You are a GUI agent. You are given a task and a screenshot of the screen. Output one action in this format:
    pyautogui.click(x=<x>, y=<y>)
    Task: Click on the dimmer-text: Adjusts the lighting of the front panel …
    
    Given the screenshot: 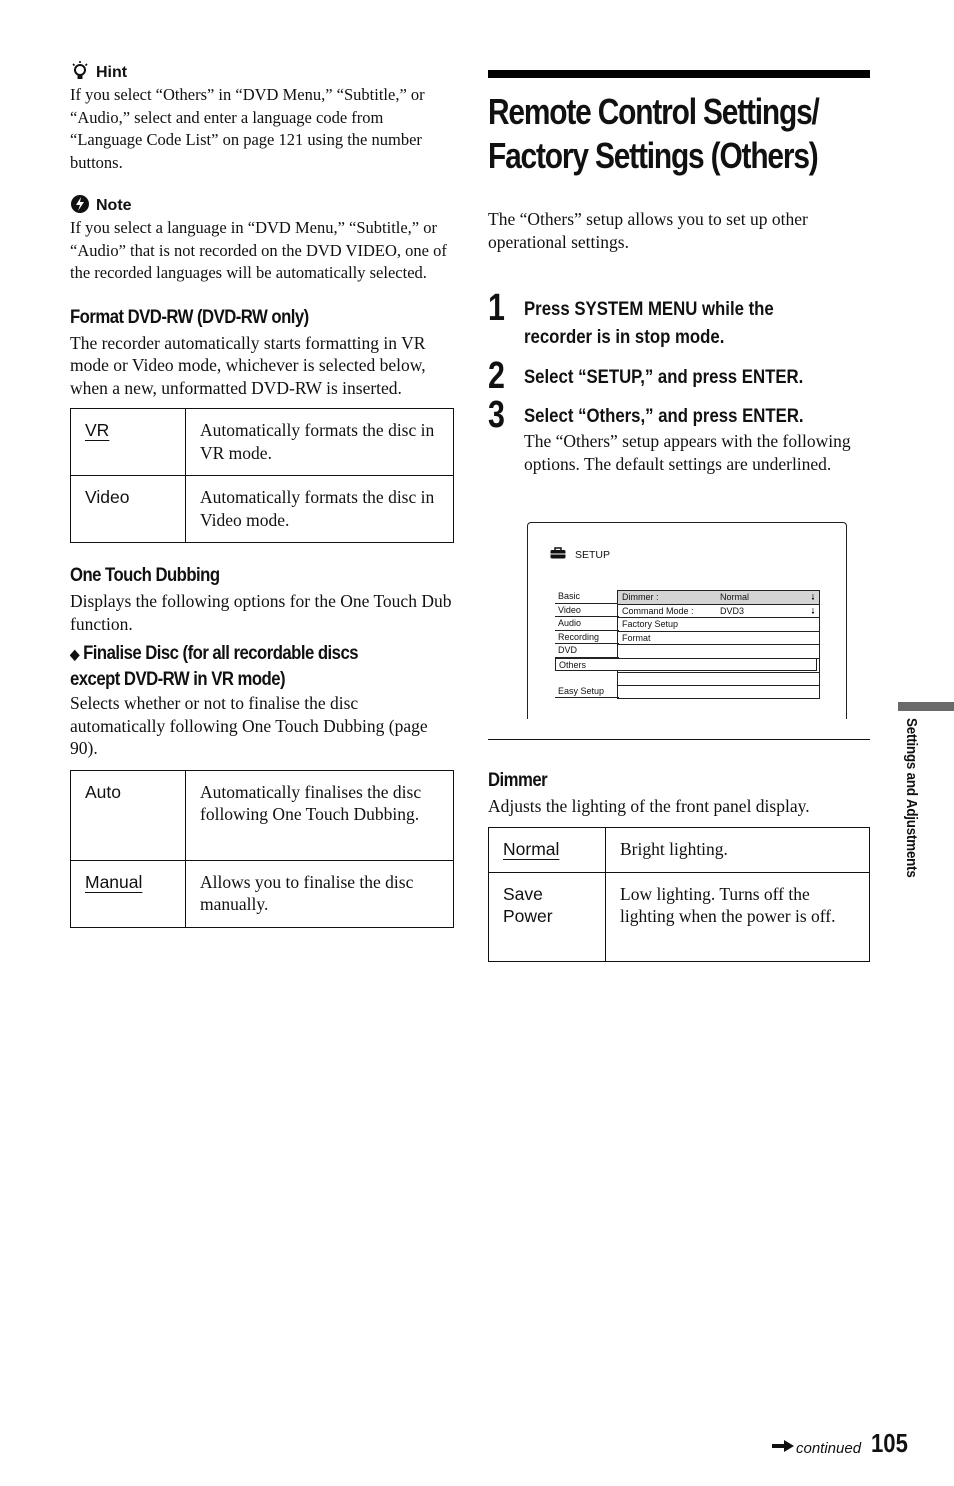 What is the action you would take?
    pyautogui.click(x=649, y=806)
    